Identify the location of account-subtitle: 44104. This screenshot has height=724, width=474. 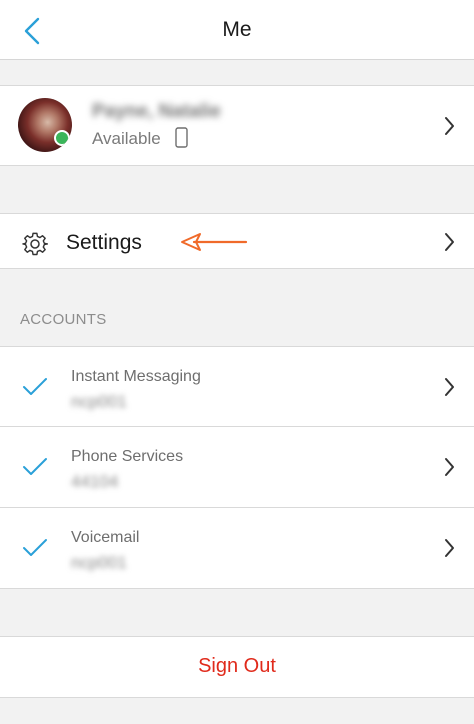
(95, 481).